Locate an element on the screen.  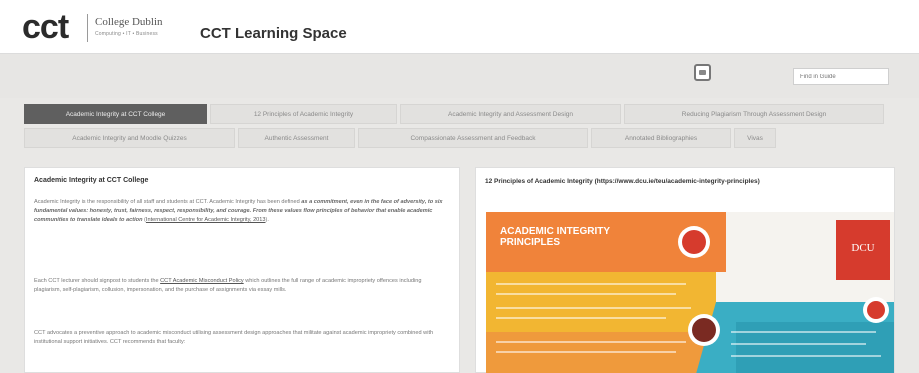
misconduct-policy-link: CCT Academic Misconduct Policy is located at coordinates (202, 281).